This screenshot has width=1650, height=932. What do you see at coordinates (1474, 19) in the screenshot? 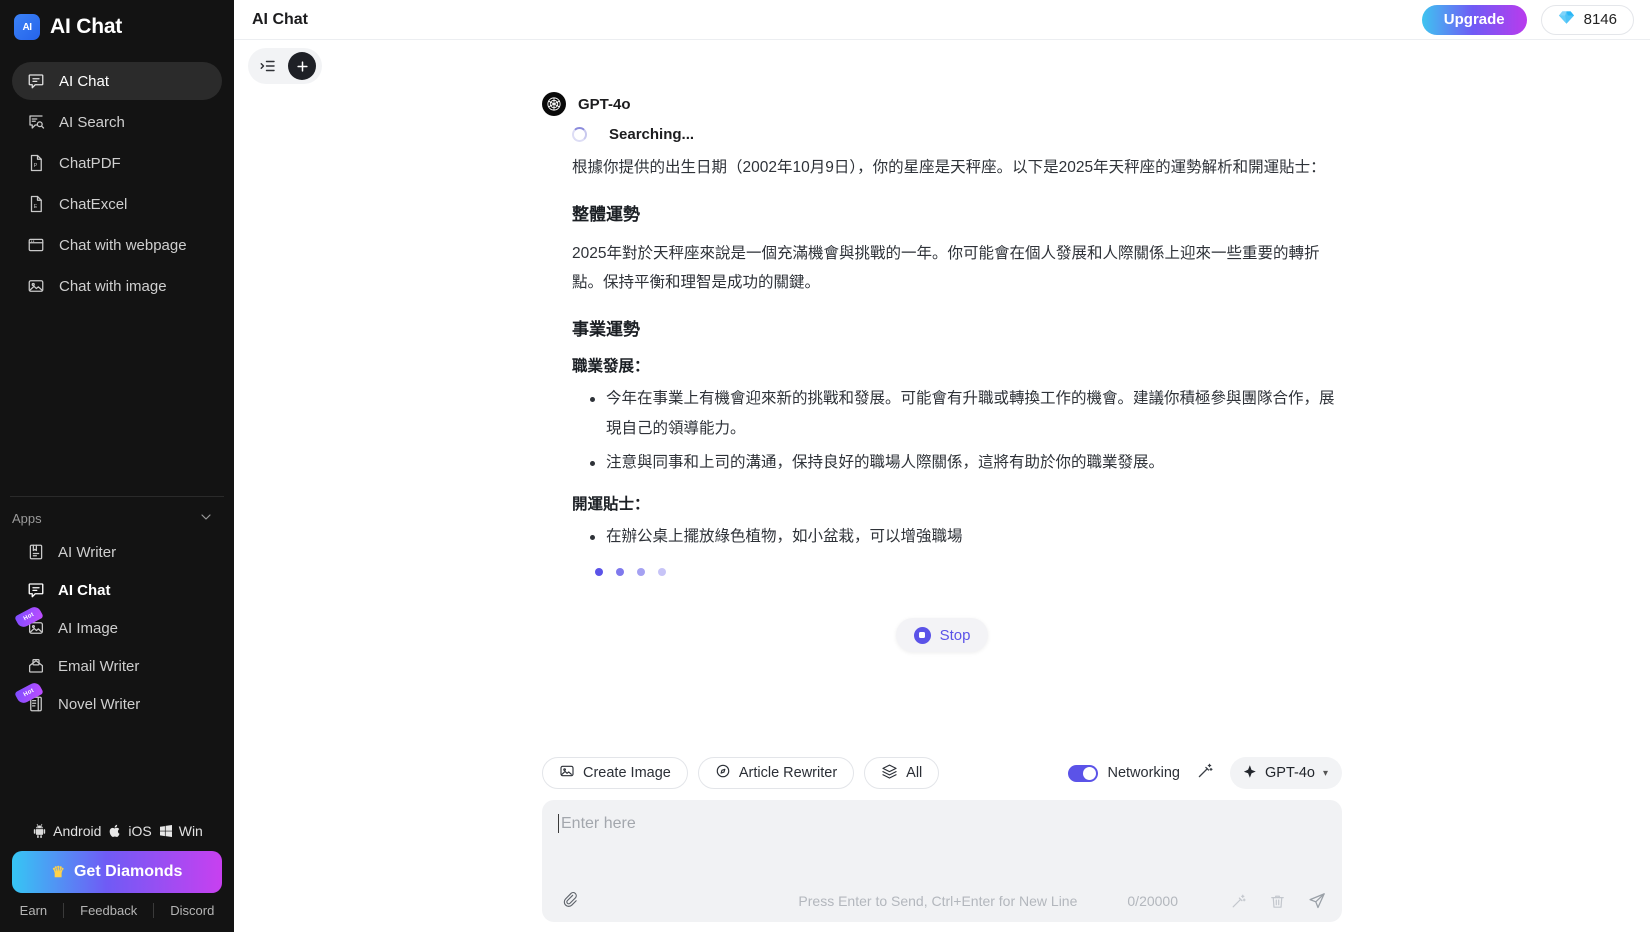
I see `upgrade-button: Upgrade` at bounding box center [1474, 19].